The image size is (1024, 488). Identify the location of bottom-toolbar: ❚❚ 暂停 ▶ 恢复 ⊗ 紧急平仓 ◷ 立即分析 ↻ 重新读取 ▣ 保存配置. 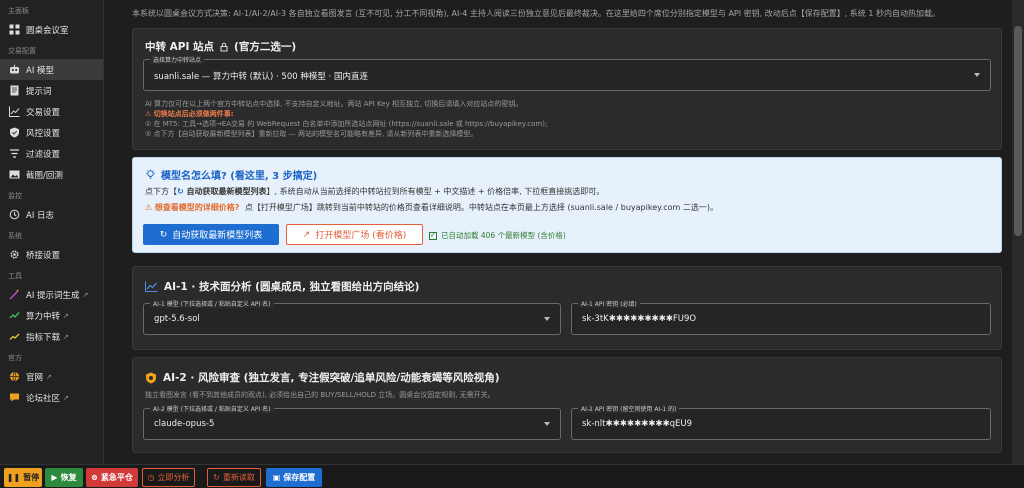
(512, 476).